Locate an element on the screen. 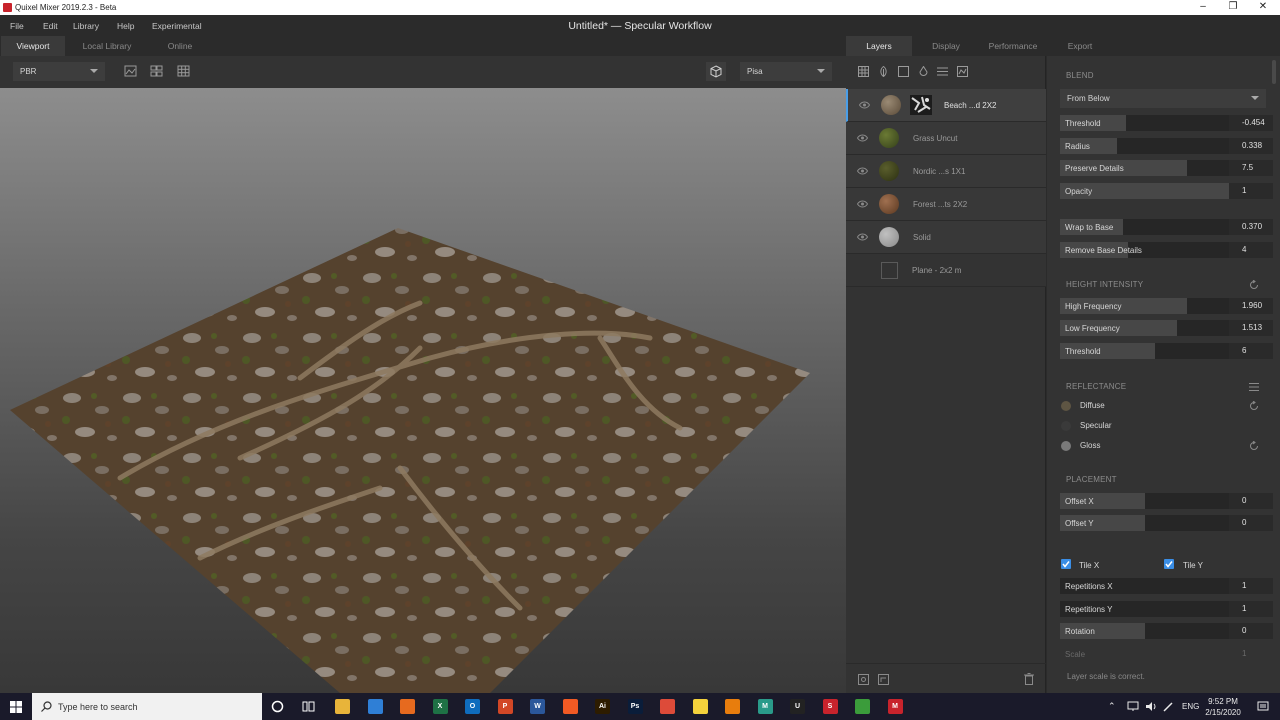 The height and width of the screenshot is (720, 1280). slider-value-field: 6 is located at coordinates (1251, 351).